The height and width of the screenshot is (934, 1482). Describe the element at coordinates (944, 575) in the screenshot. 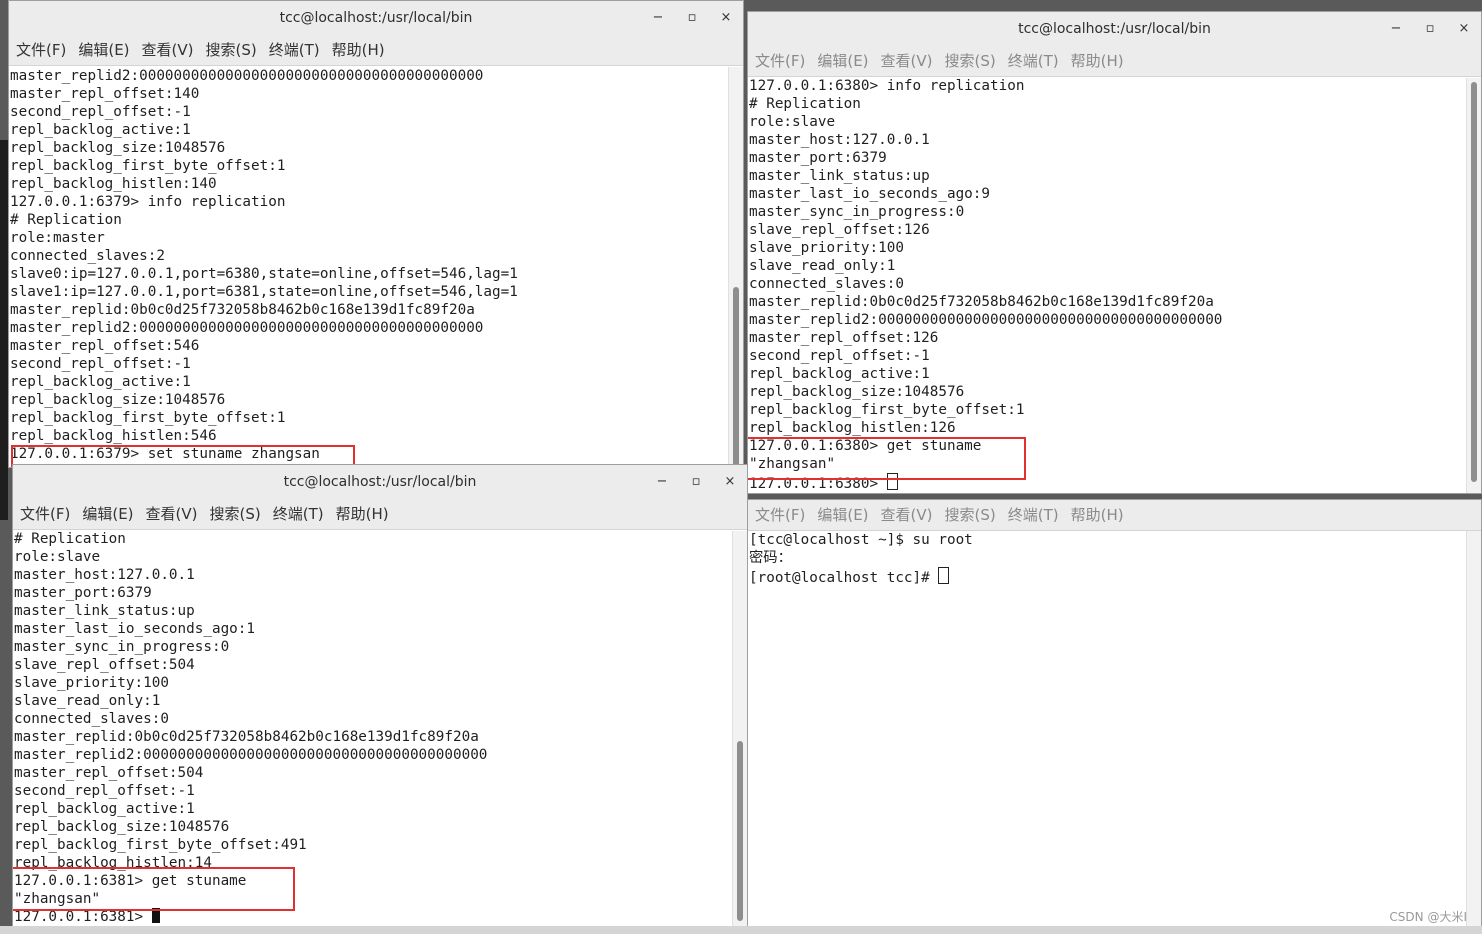

I see `cursor` at that location.